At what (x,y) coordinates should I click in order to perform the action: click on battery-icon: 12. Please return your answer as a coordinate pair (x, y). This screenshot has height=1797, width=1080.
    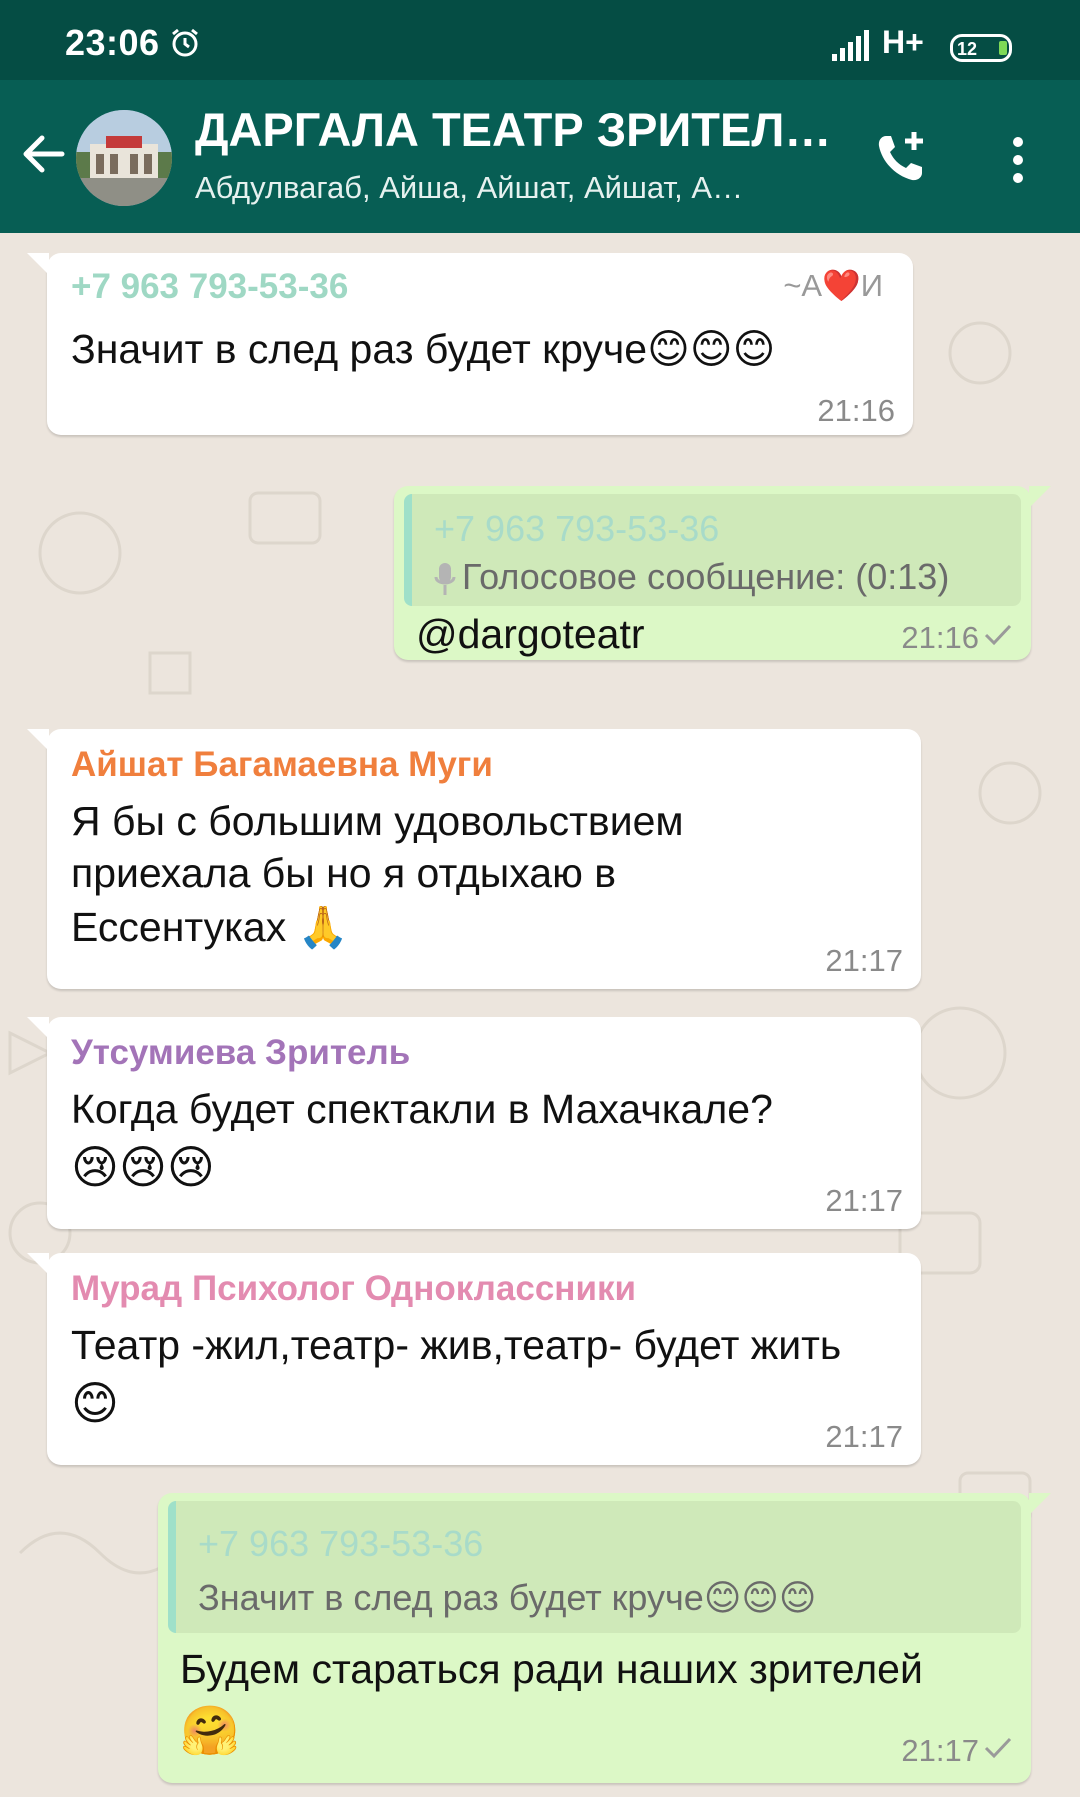
    Looking at the image, I should click on (981, 48).